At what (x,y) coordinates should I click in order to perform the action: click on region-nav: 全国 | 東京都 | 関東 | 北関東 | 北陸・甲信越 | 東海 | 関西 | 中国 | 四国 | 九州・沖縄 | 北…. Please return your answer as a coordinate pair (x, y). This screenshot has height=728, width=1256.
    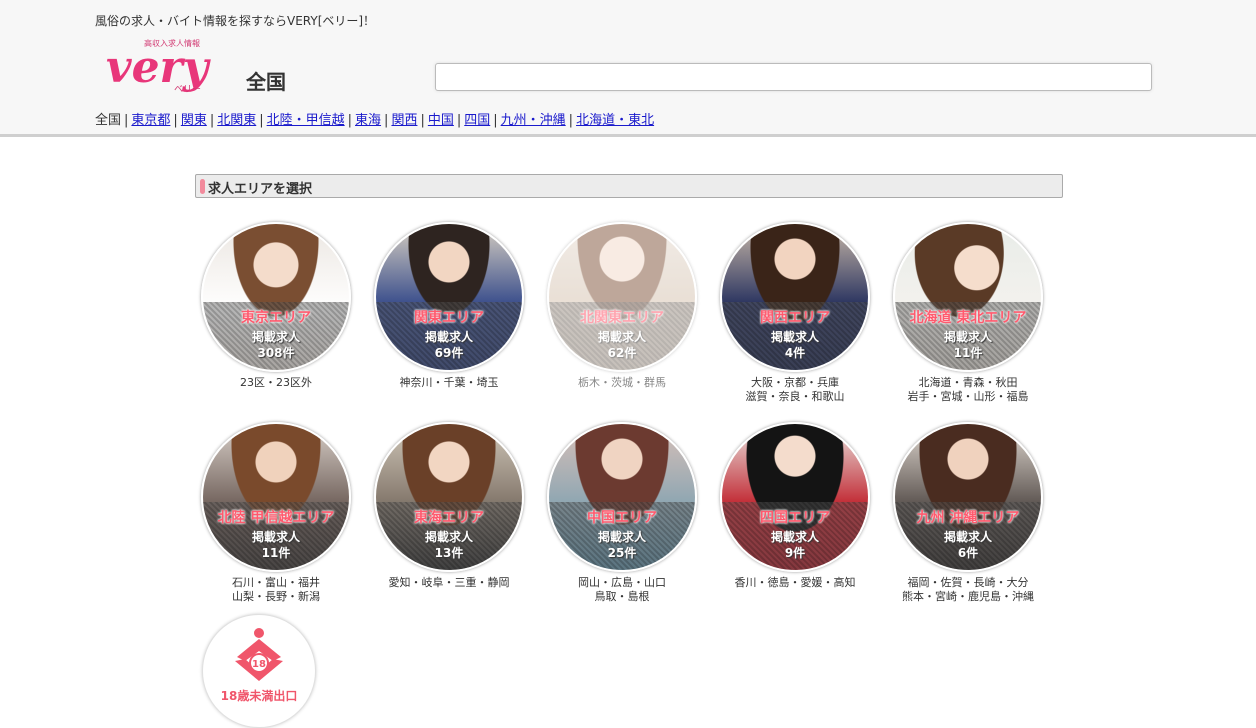
    Looking at the image, I should click on (375, 120).